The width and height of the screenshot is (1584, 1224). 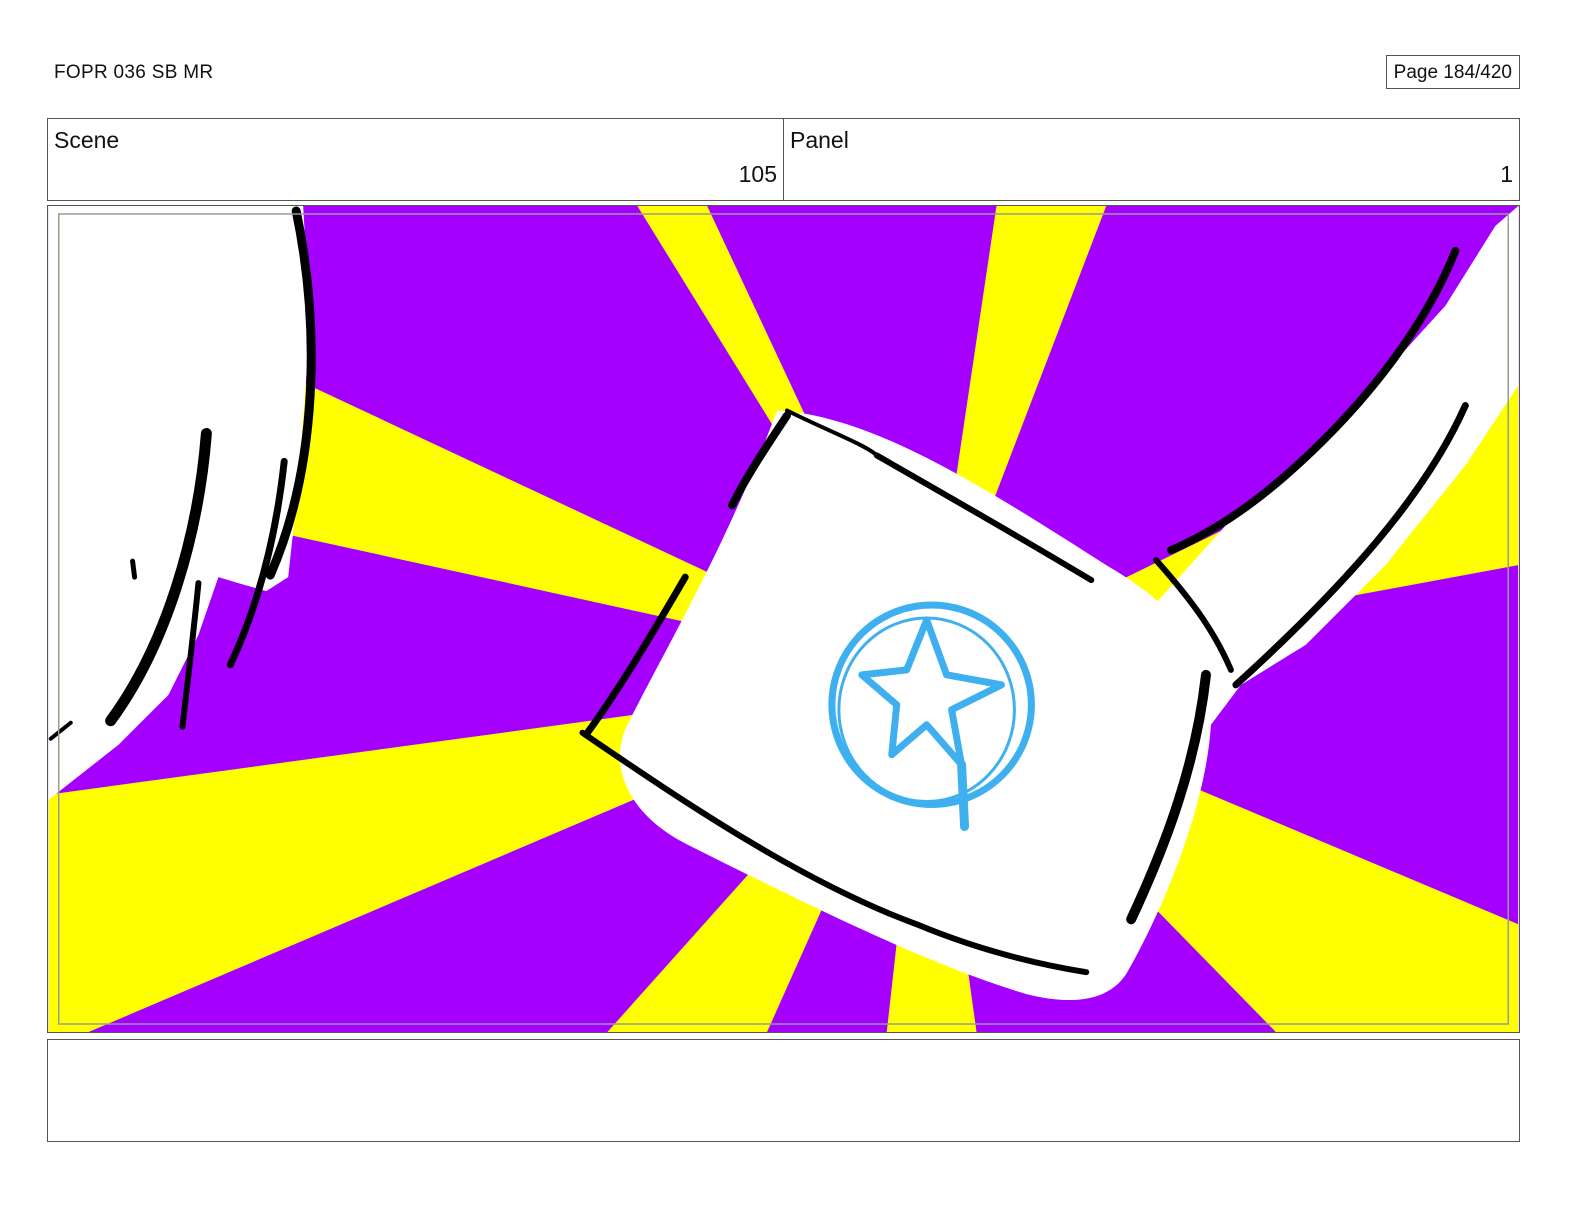 I want to click on panel-label: Panel, so click(x=819, y=140).